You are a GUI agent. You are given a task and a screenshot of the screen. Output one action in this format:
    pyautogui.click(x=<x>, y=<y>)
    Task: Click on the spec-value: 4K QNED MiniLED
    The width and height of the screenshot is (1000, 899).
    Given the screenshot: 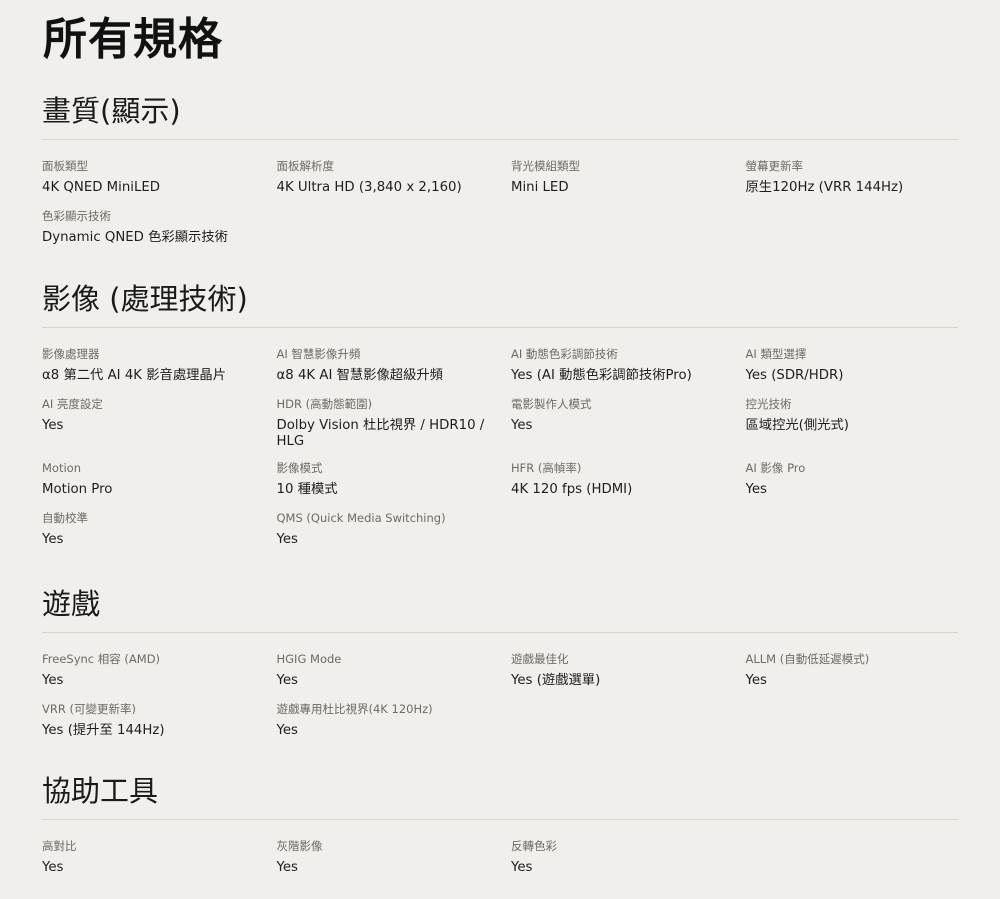 What is the action you would take?
    pyautogui.click(x=101, y=187)
    